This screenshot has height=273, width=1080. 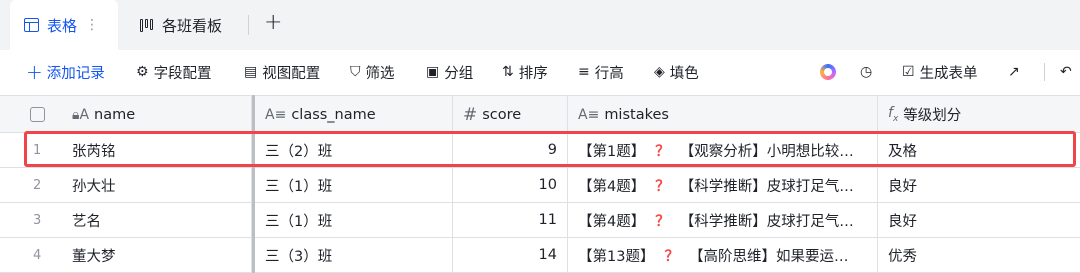 What do you see at coordinates (157, 114) in the screenshot?
I see `column-header-name: 🔒︎A name` at bounding box center [157, 114].